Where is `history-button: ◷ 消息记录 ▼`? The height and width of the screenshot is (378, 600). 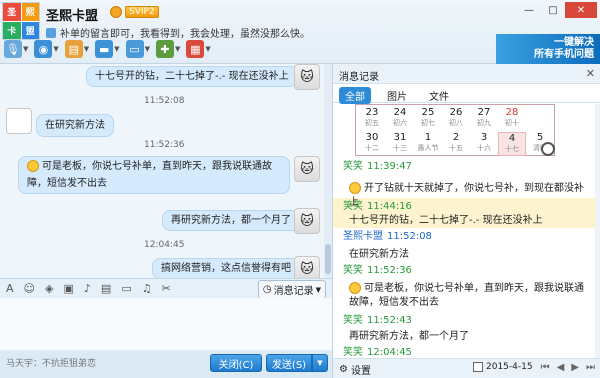
history-button: ◷ 消息记录 ▼ is located at coordinates (291, 289).